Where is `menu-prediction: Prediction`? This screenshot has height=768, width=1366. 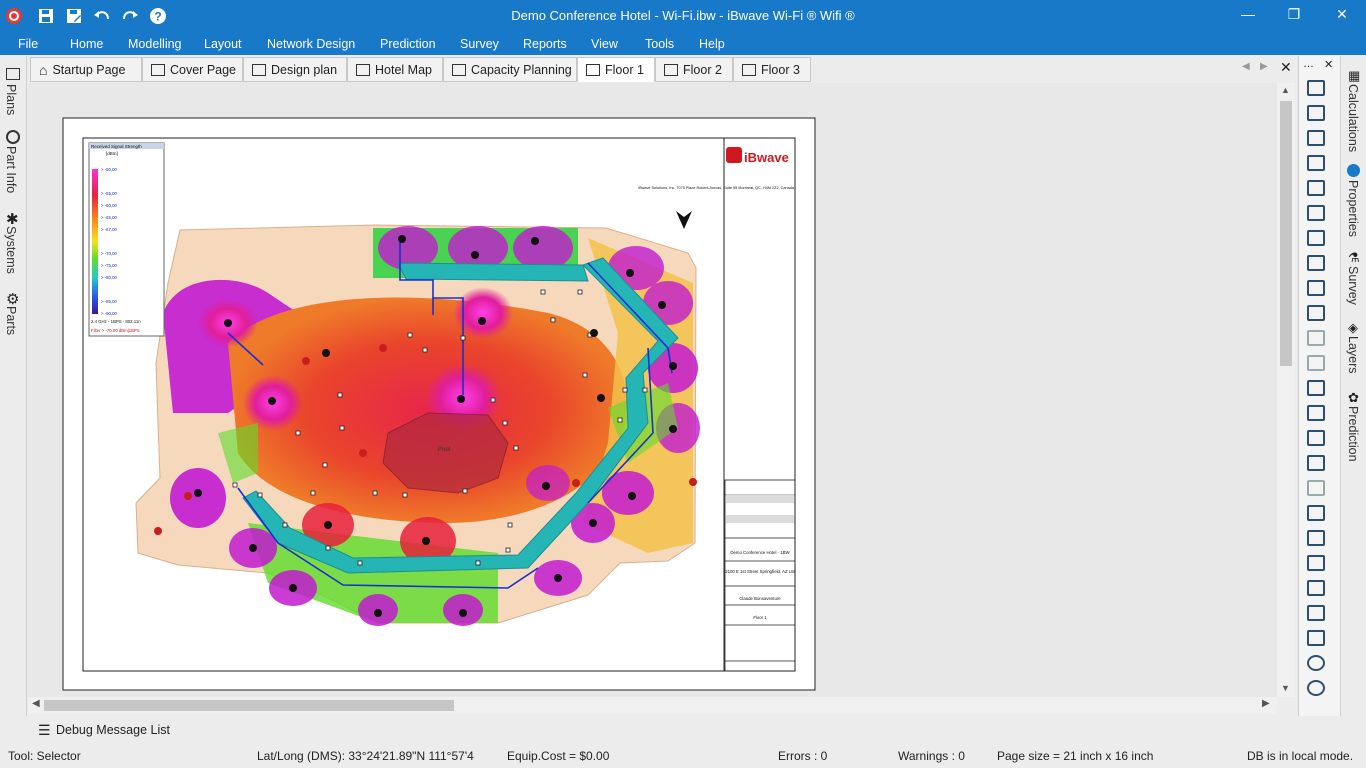
menu-prediction: Prediction is located at coordinates (408, 44).